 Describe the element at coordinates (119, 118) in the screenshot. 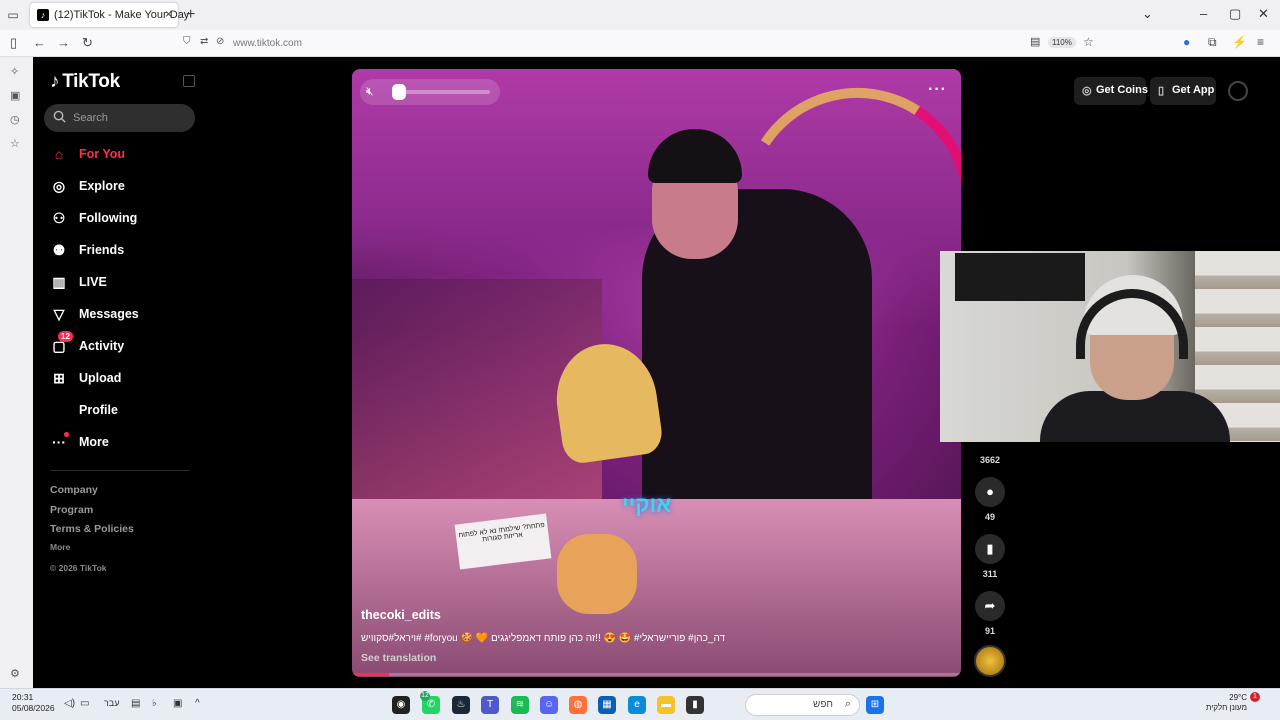

I see `search-input: Search` at that location.